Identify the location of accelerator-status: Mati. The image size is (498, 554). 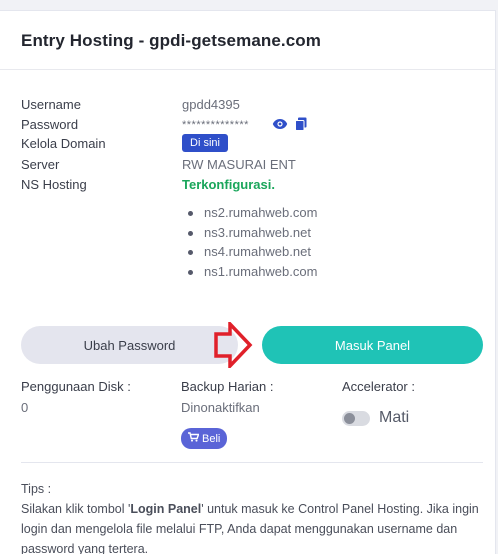
(394, 417).